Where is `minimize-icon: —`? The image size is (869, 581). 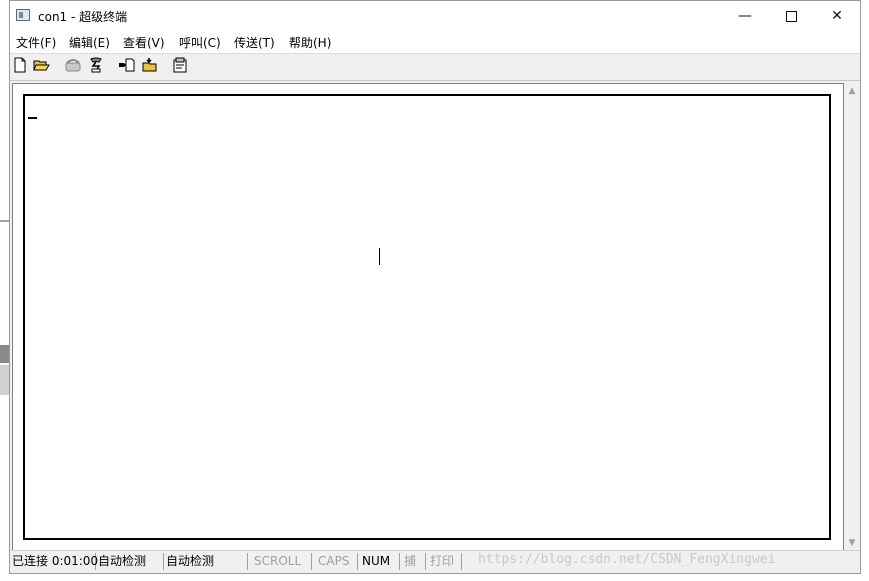 minimize-icon: — is located at coordinates (745, 16).